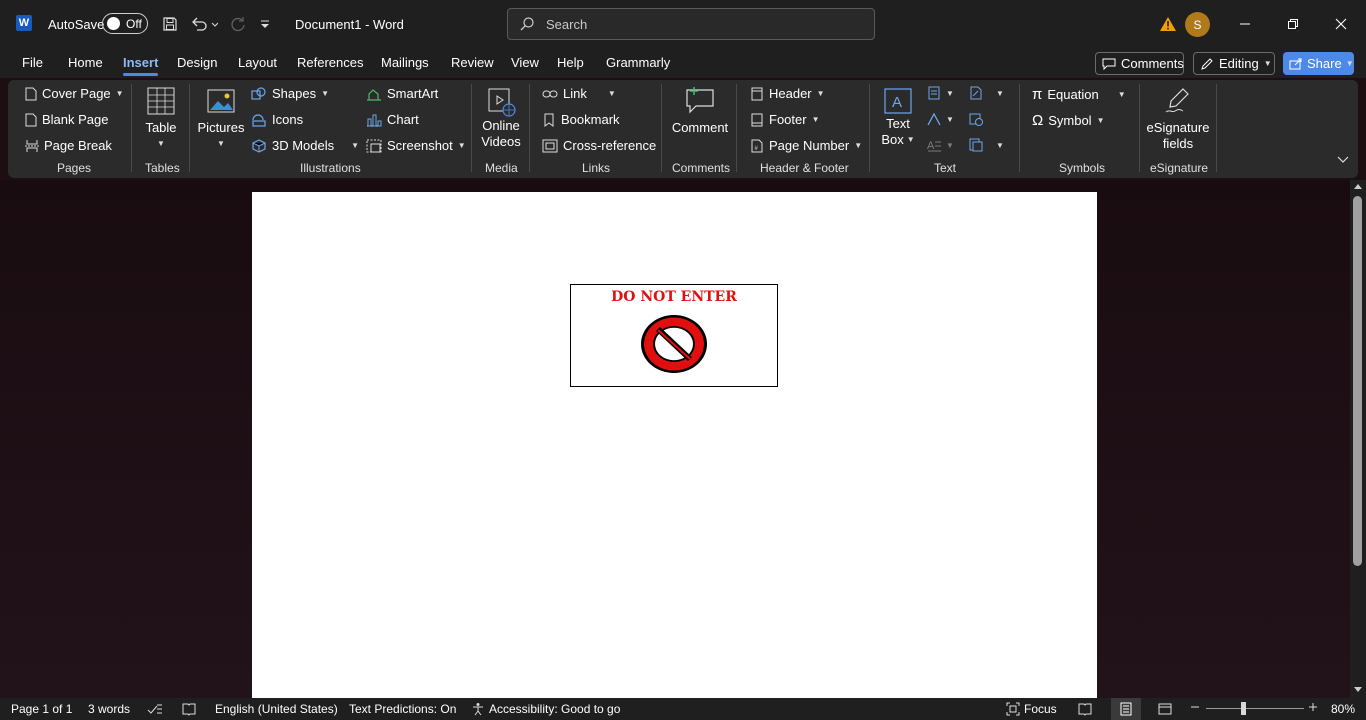  What do you see at coordinates (374, 120) in the screenshot?
I see `chart-icon` at bounding box center [374, 120].